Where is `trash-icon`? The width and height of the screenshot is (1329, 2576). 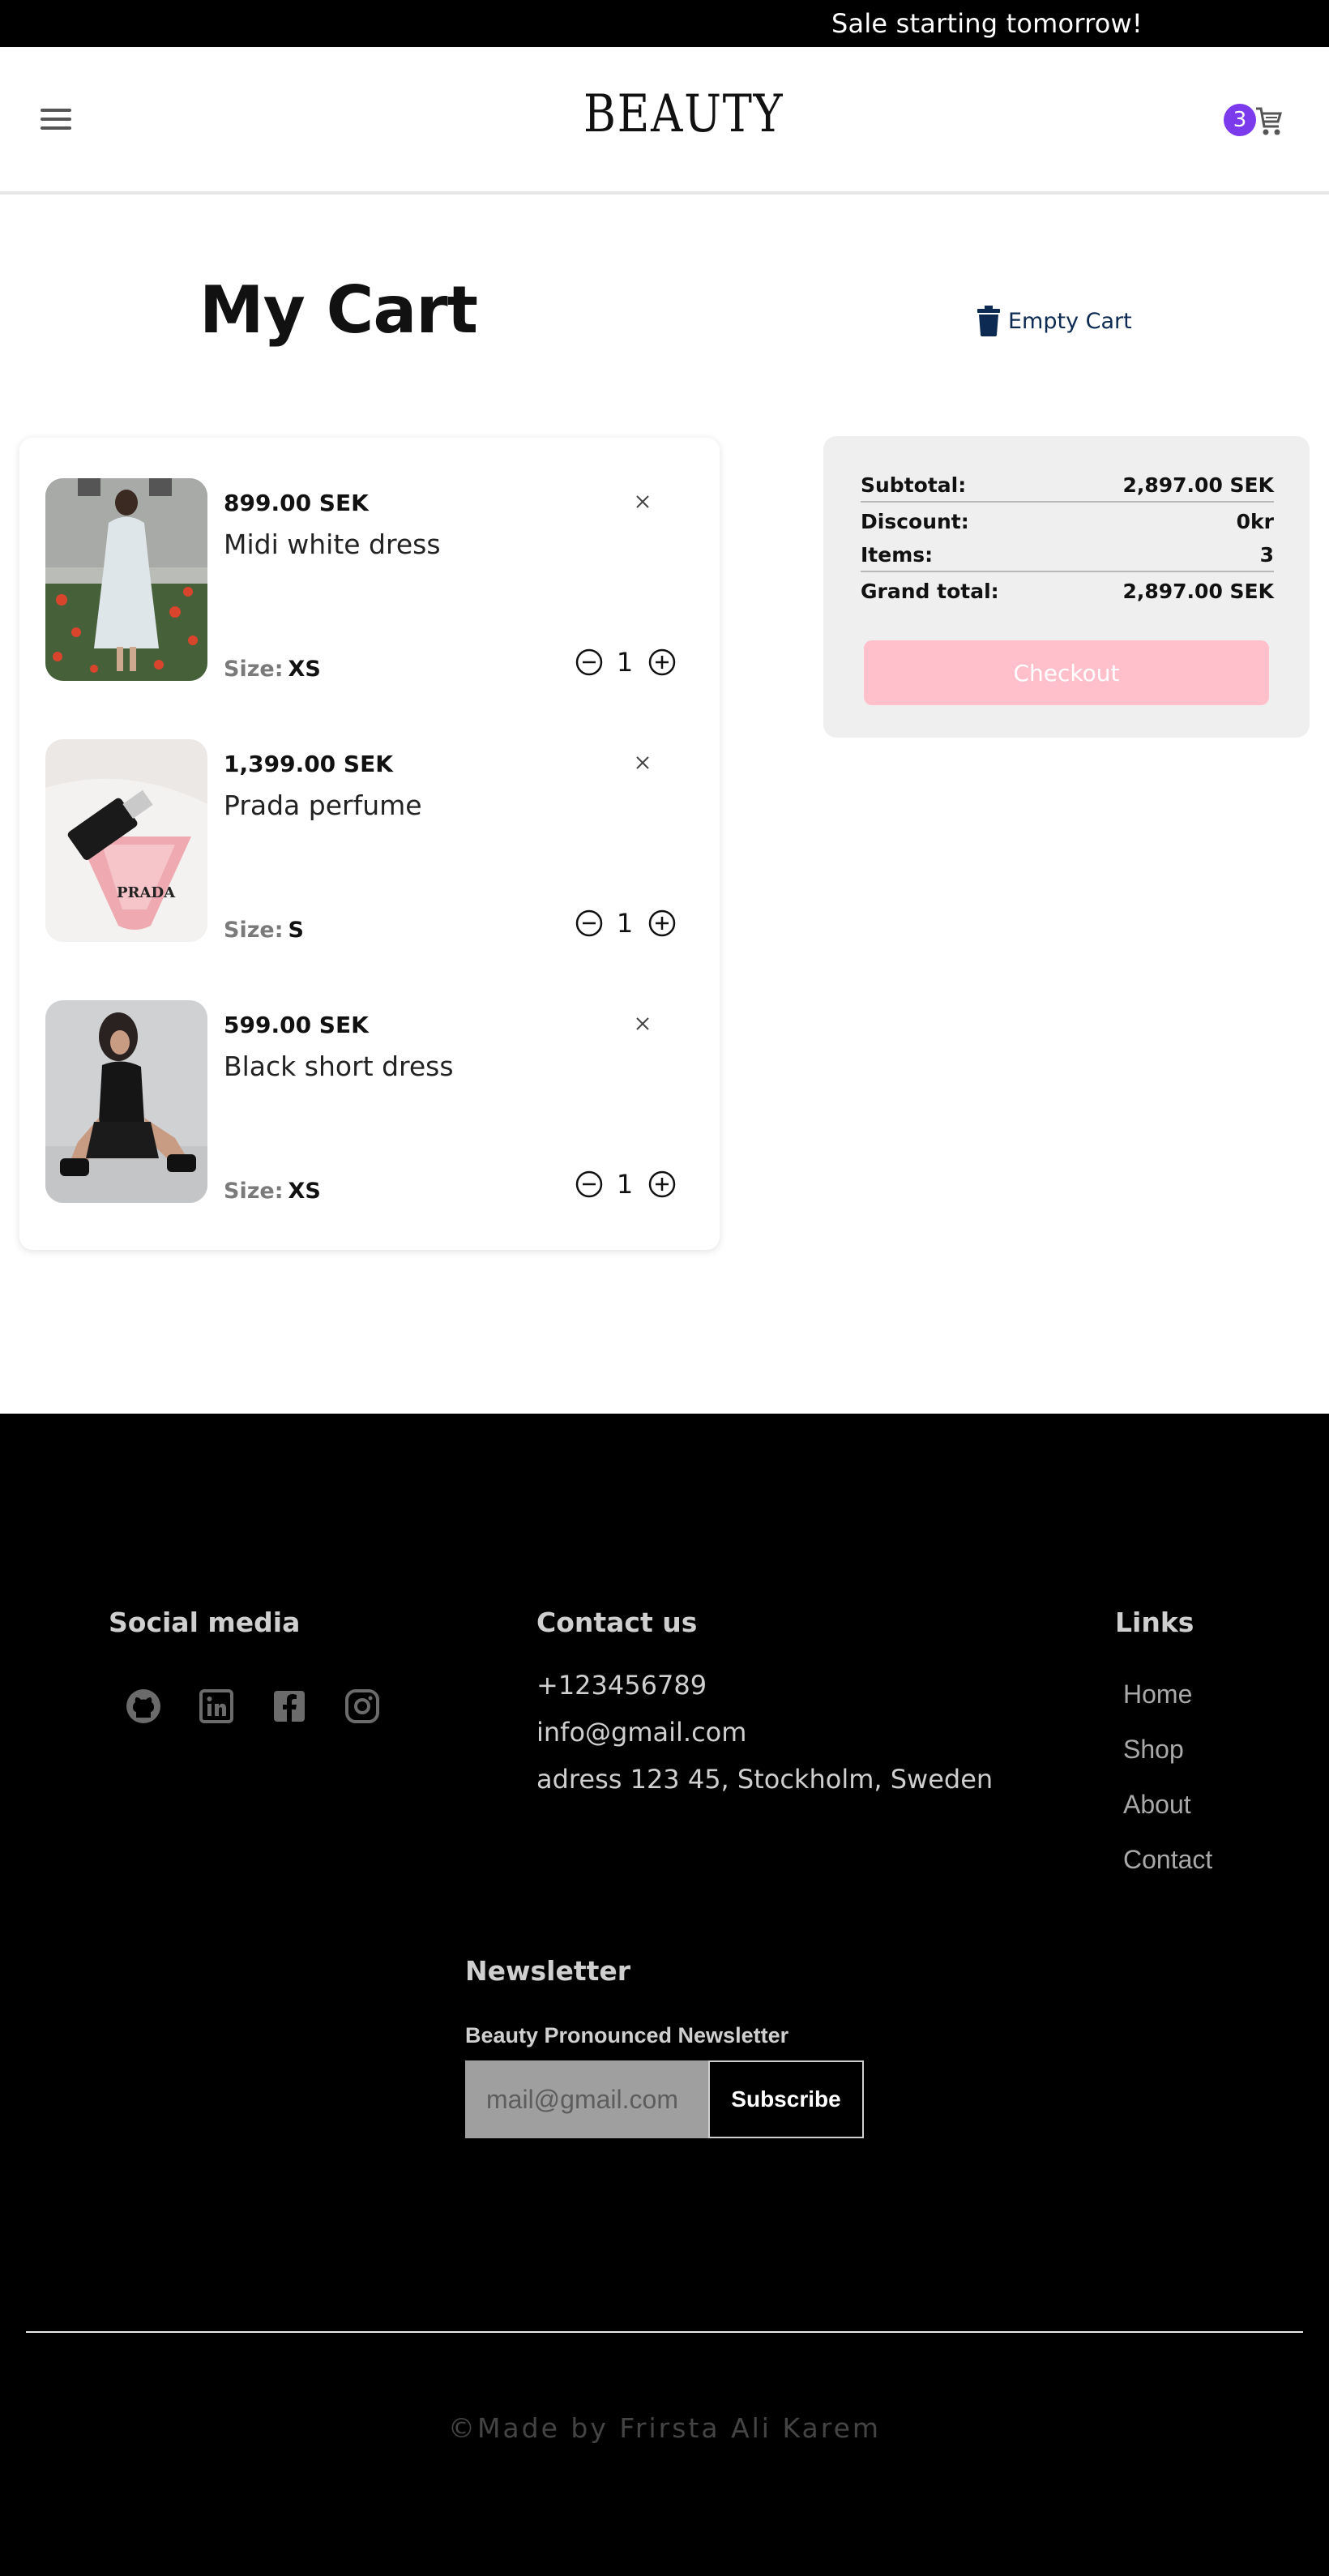 trash-icon is located at coordinates (989, 321).